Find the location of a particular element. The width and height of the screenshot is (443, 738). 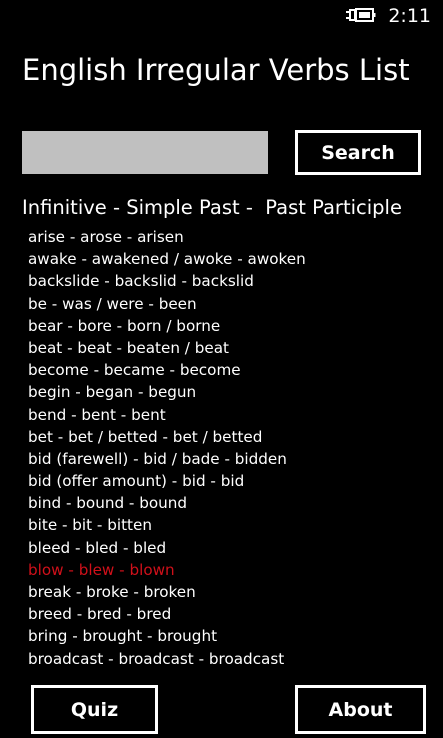

verb-list-item: bid (offer amount) - bid - bid is located at coordinates (228, 481).